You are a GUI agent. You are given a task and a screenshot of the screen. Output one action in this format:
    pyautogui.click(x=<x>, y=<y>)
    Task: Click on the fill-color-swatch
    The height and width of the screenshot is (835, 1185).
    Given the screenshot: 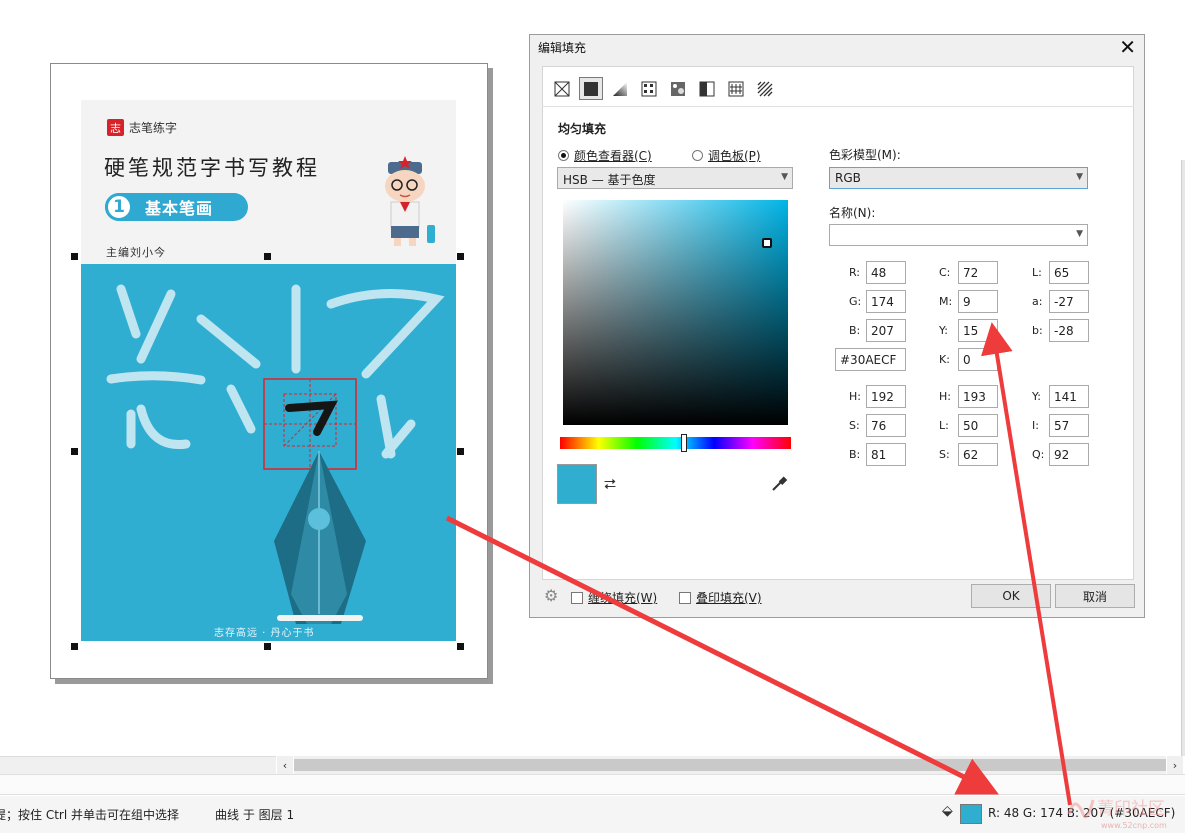 What is the action you would take?
    pyautogui.click(x=971, y=814)
    